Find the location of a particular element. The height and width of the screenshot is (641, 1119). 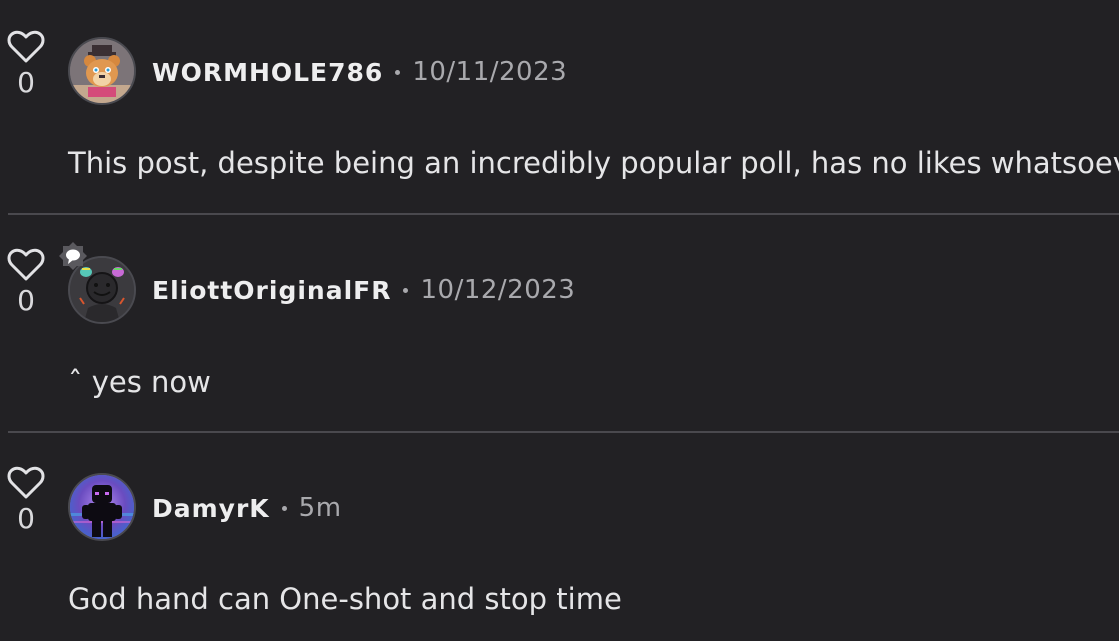

timestamp: 10/12/2023 is located at coordinates (498, 290).